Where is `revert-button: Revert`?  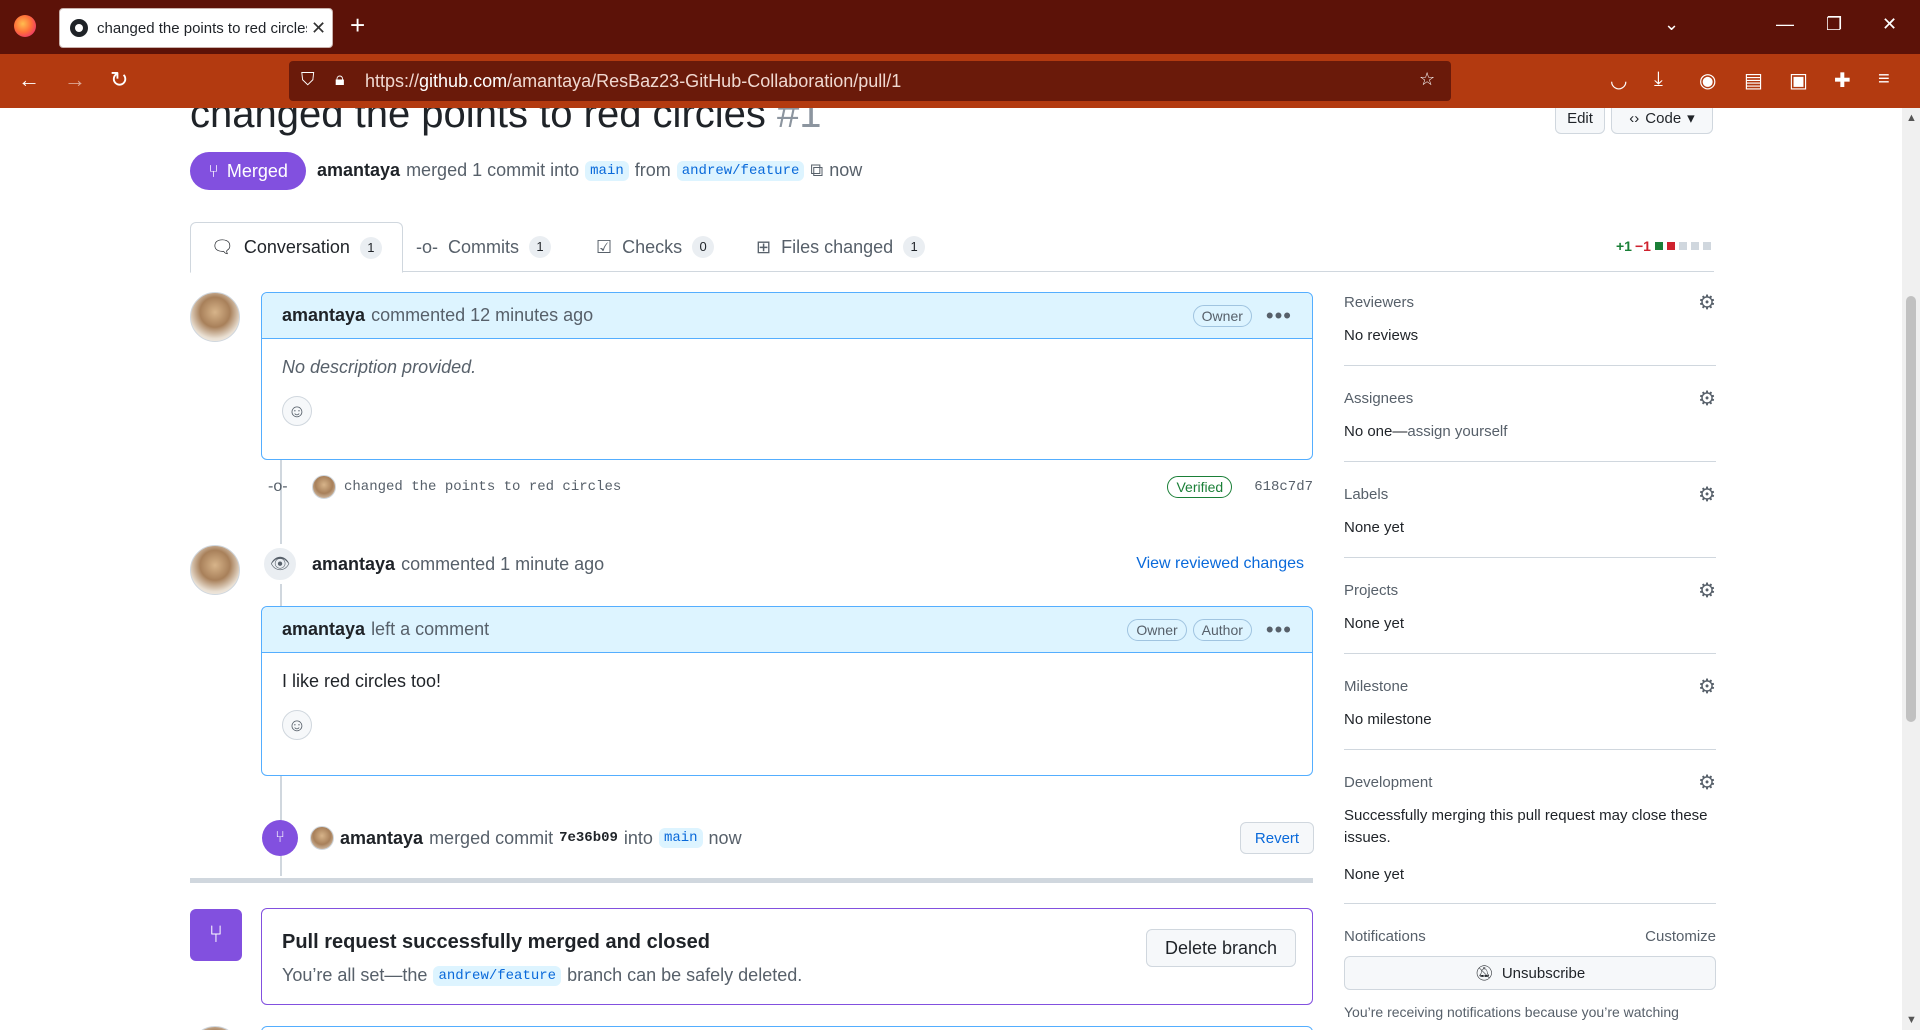
revert-button: Revert is located at coordinates (1277, 838).